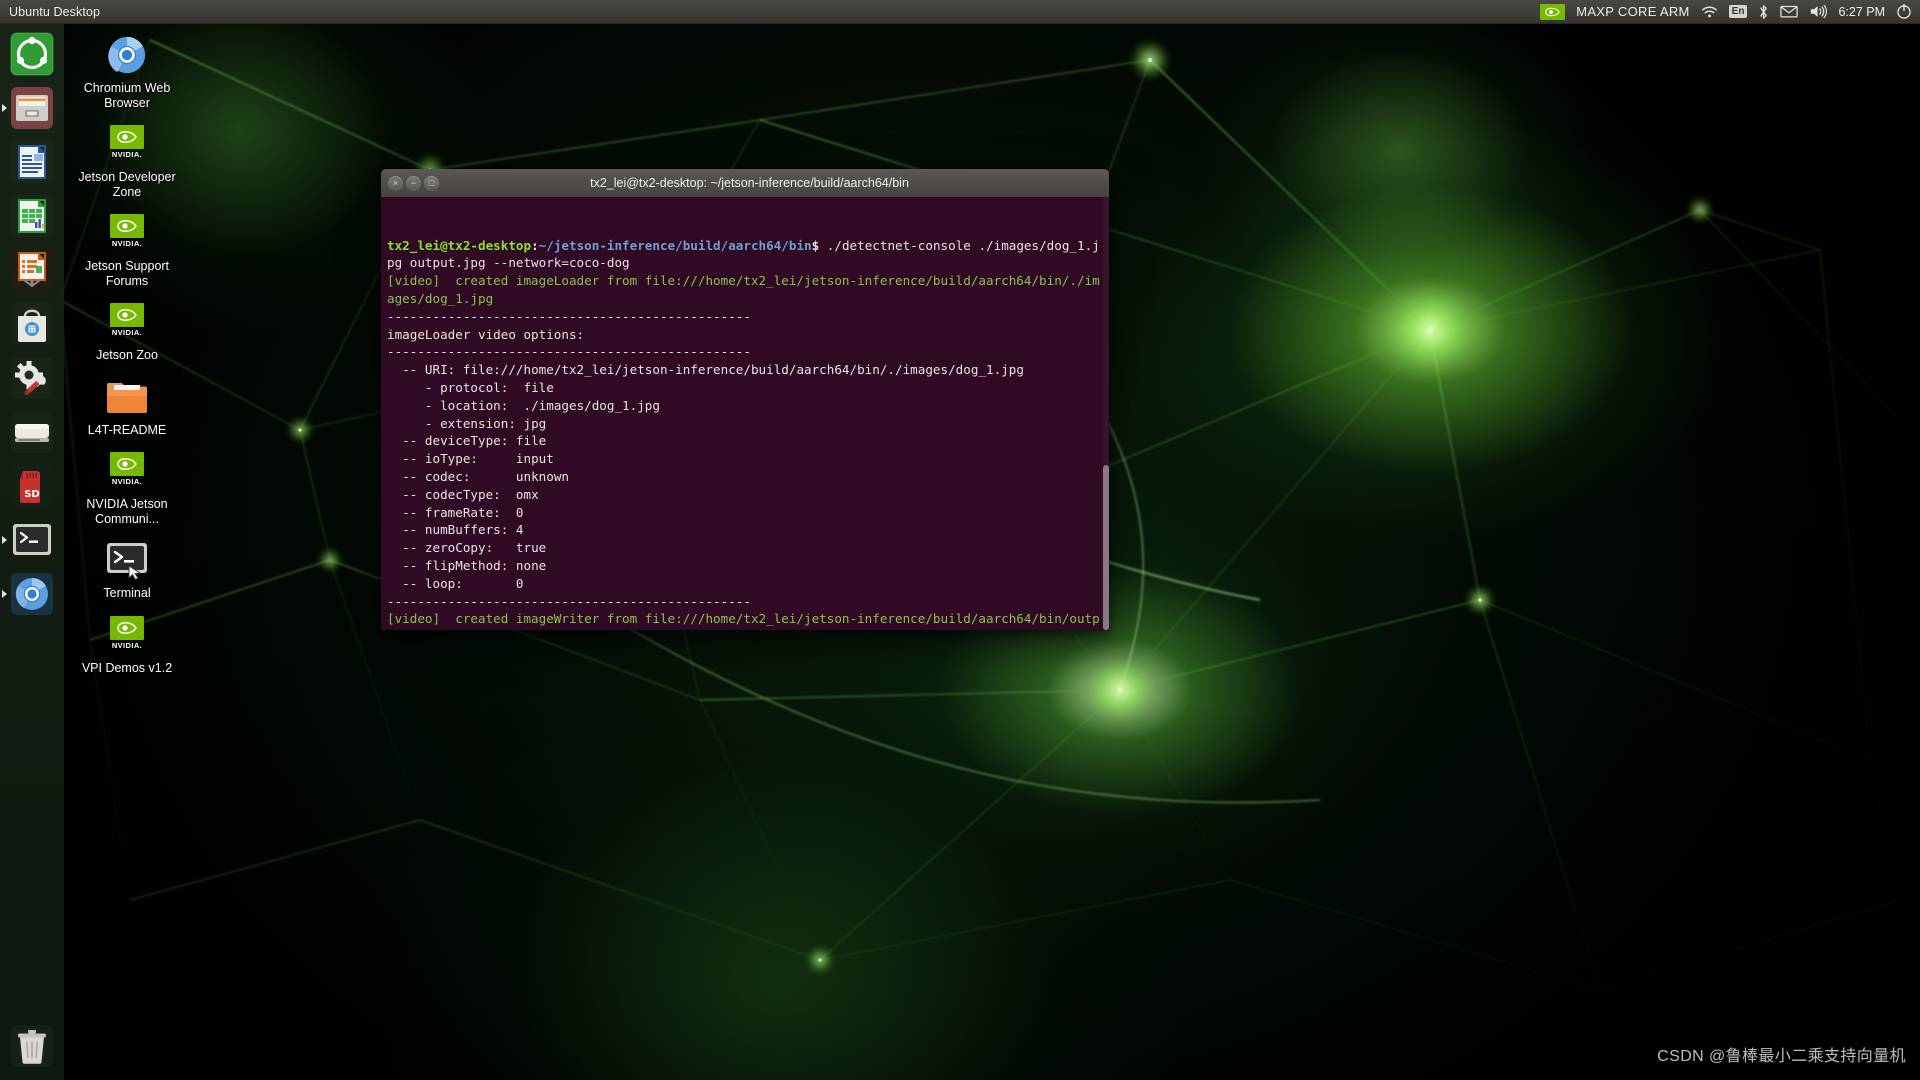 This screenshot has height=1080, width=1920. I want to click on sd-card-icon: SD, so click(32, 486).